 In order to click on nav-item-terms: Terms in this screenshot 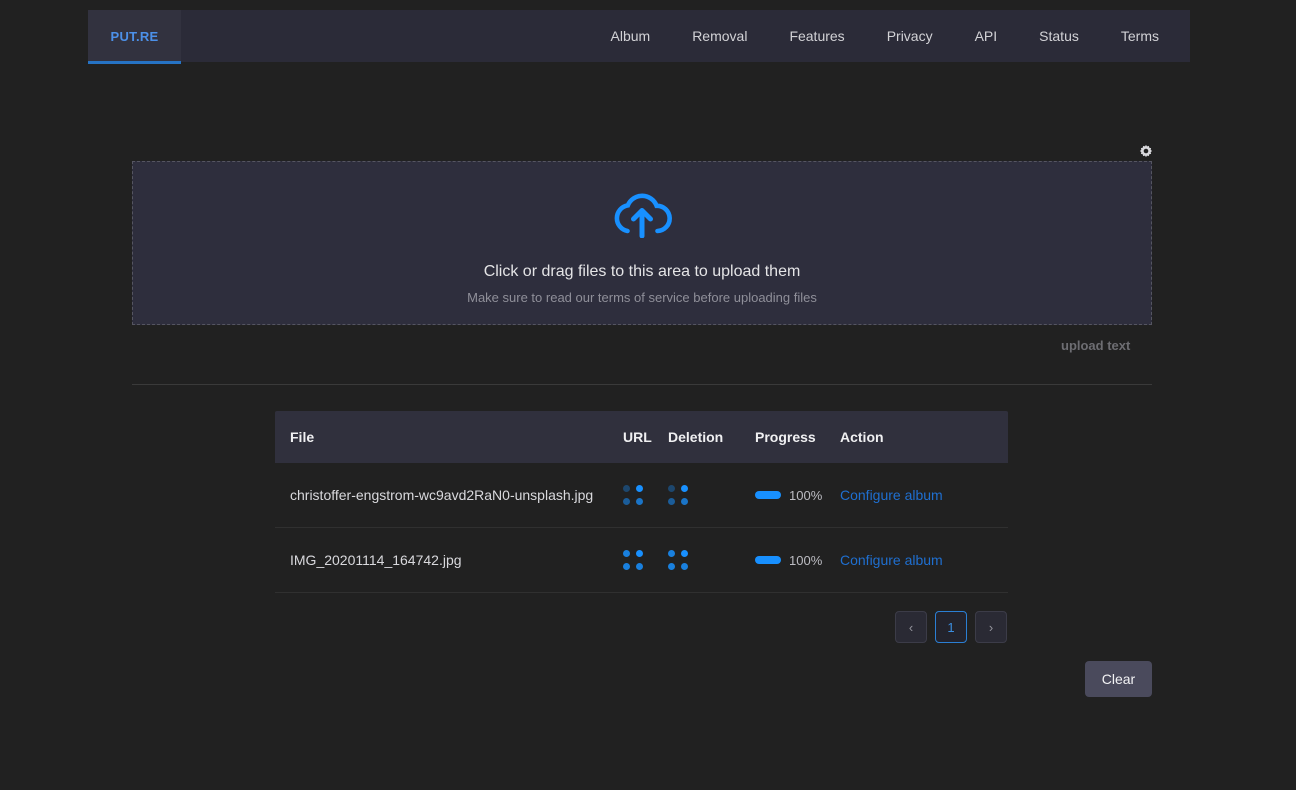, I will do `click(1140, 36)`.